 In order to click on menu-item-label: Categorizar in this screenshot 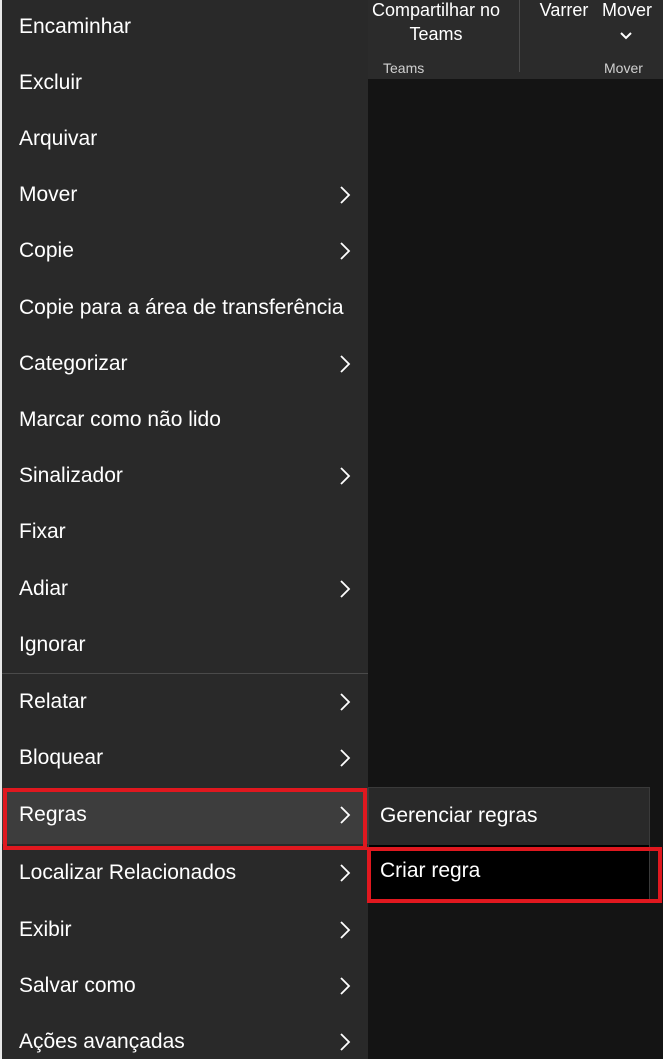, I will do `click(73, 363)`.